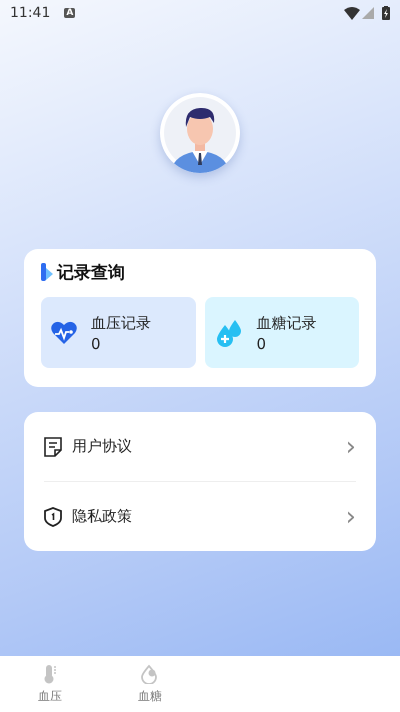  What do you see at coordinates (50, 674) in the screenshot?
I see `thermometer-icon` at bounding box center [50, 674].